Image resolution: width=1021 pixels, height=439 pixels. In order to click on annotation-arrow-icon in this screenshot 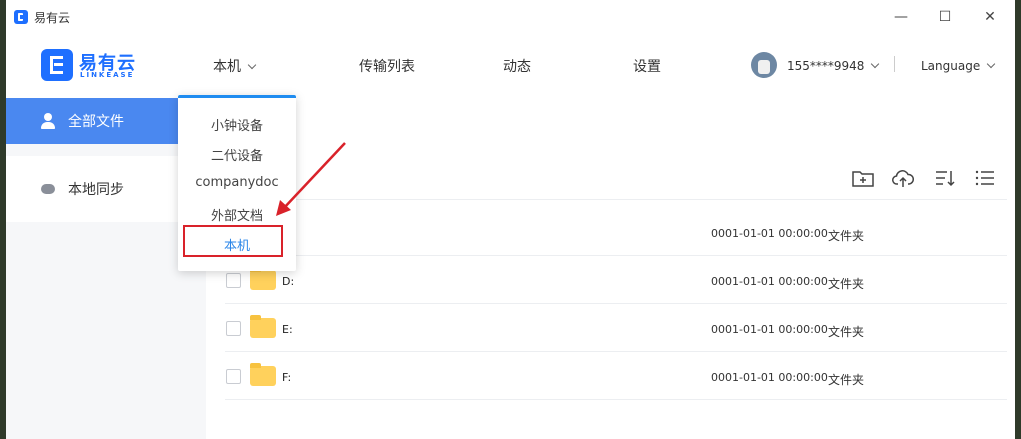, I will do `click(311, 179)`.